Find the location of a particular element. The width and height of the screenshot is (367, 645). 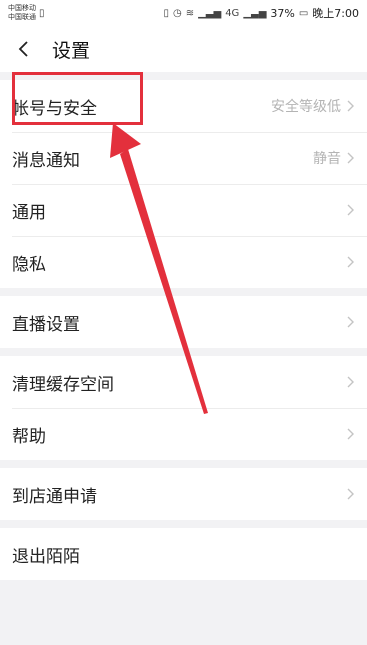

settings-item-label: 隐私 is located at coordinates (29, 264).